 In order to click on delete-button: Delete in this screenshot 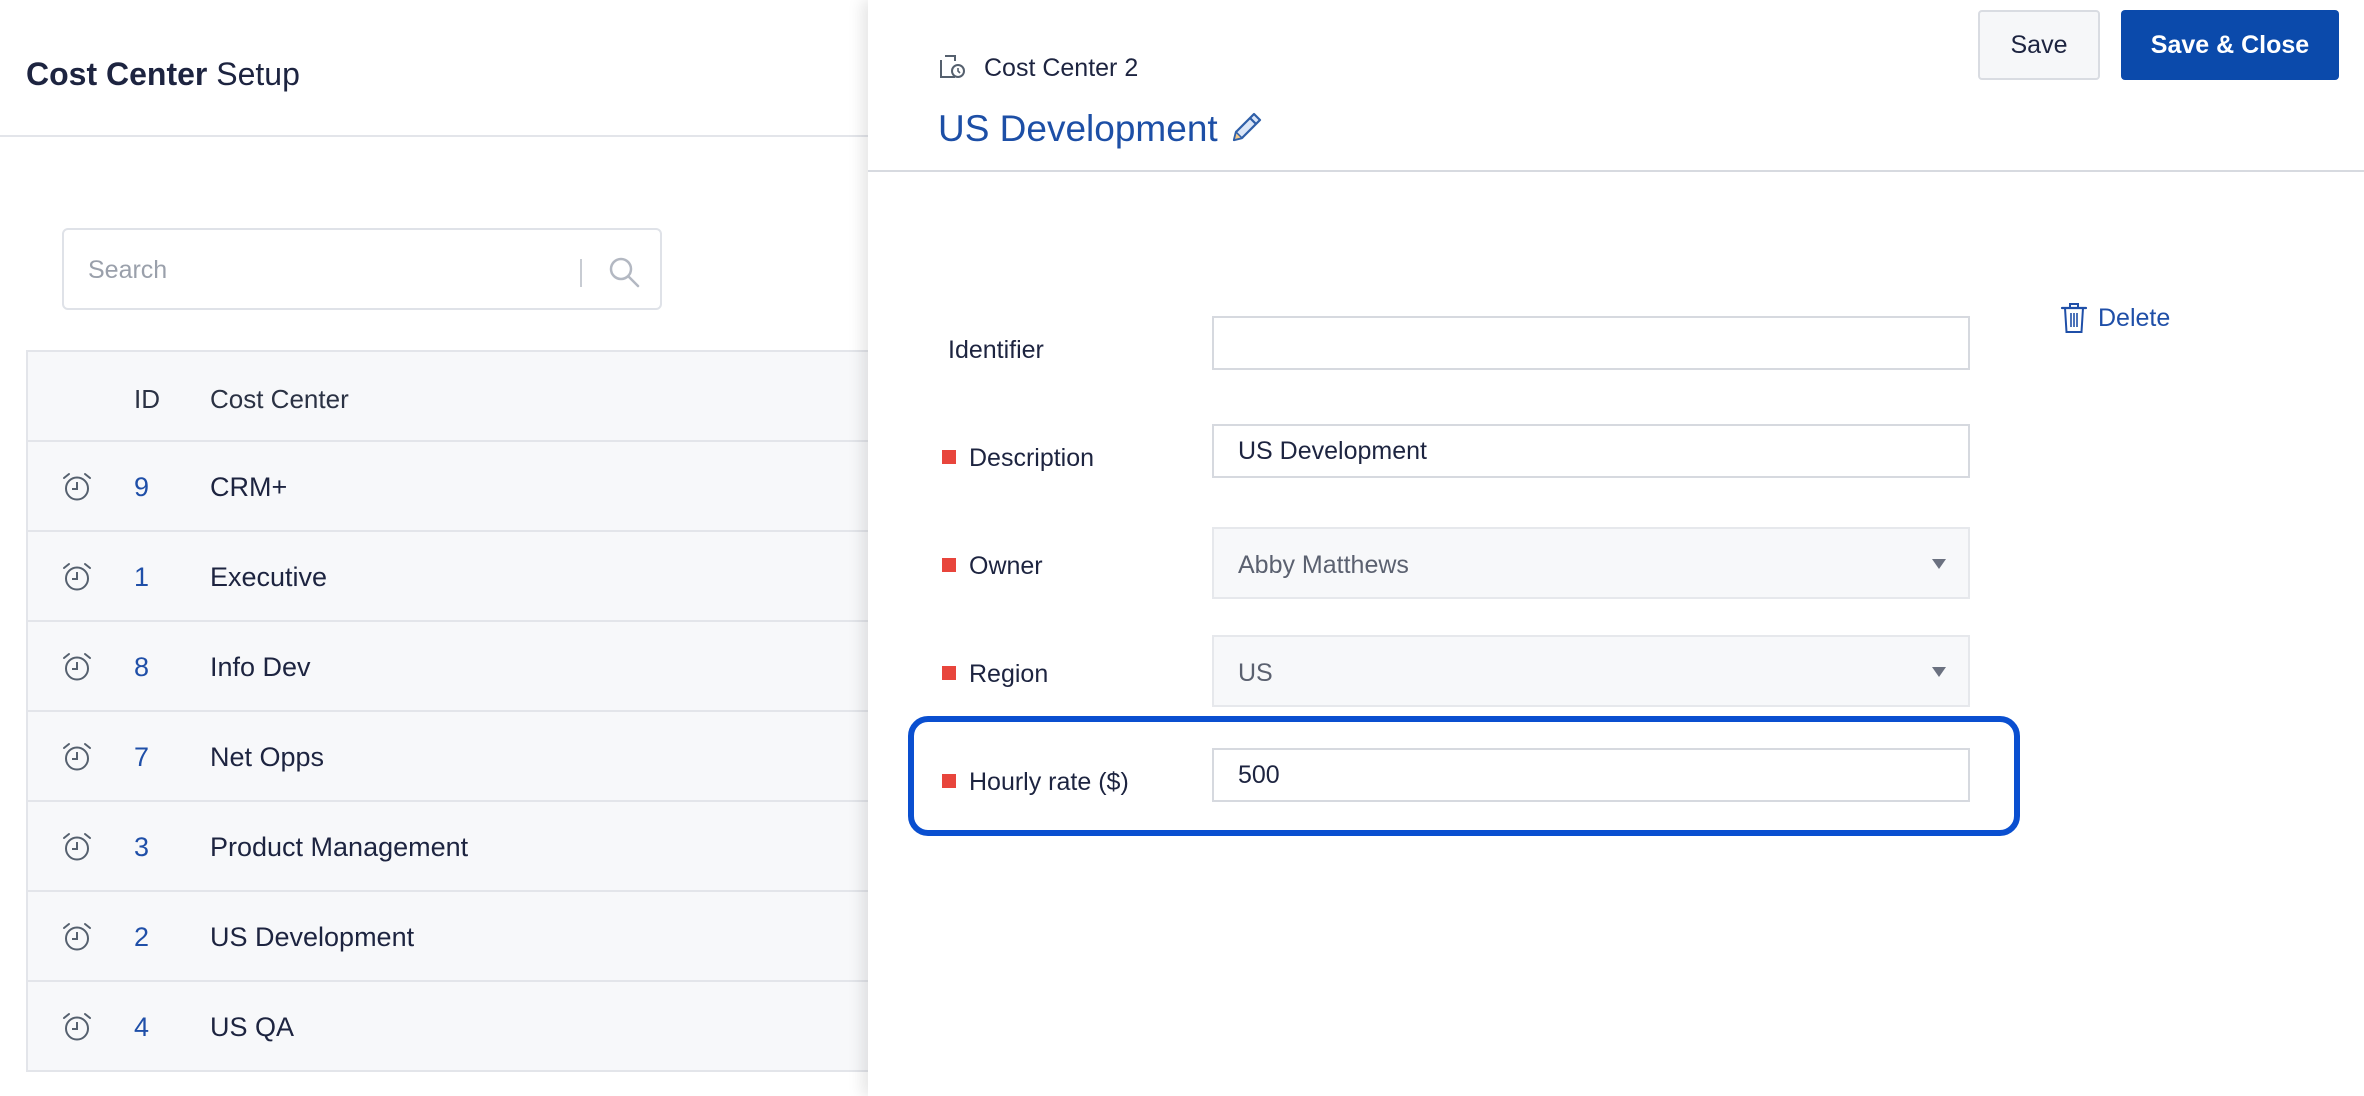, I will do `click(2115, 318)`.